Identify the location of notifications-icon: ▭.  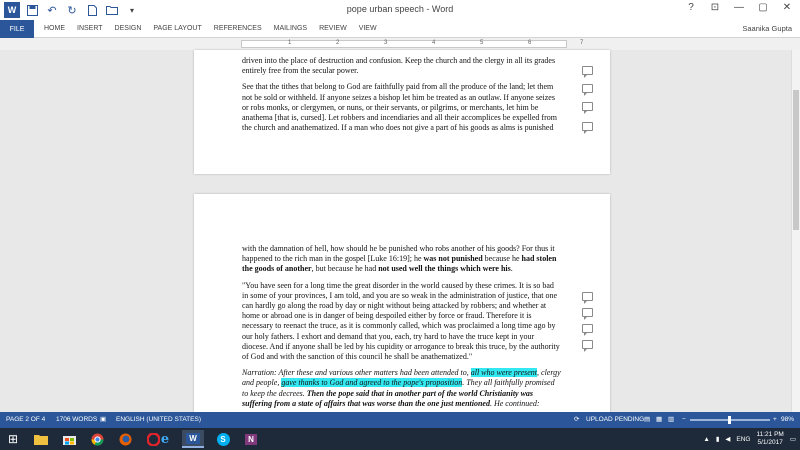
(793, 439).